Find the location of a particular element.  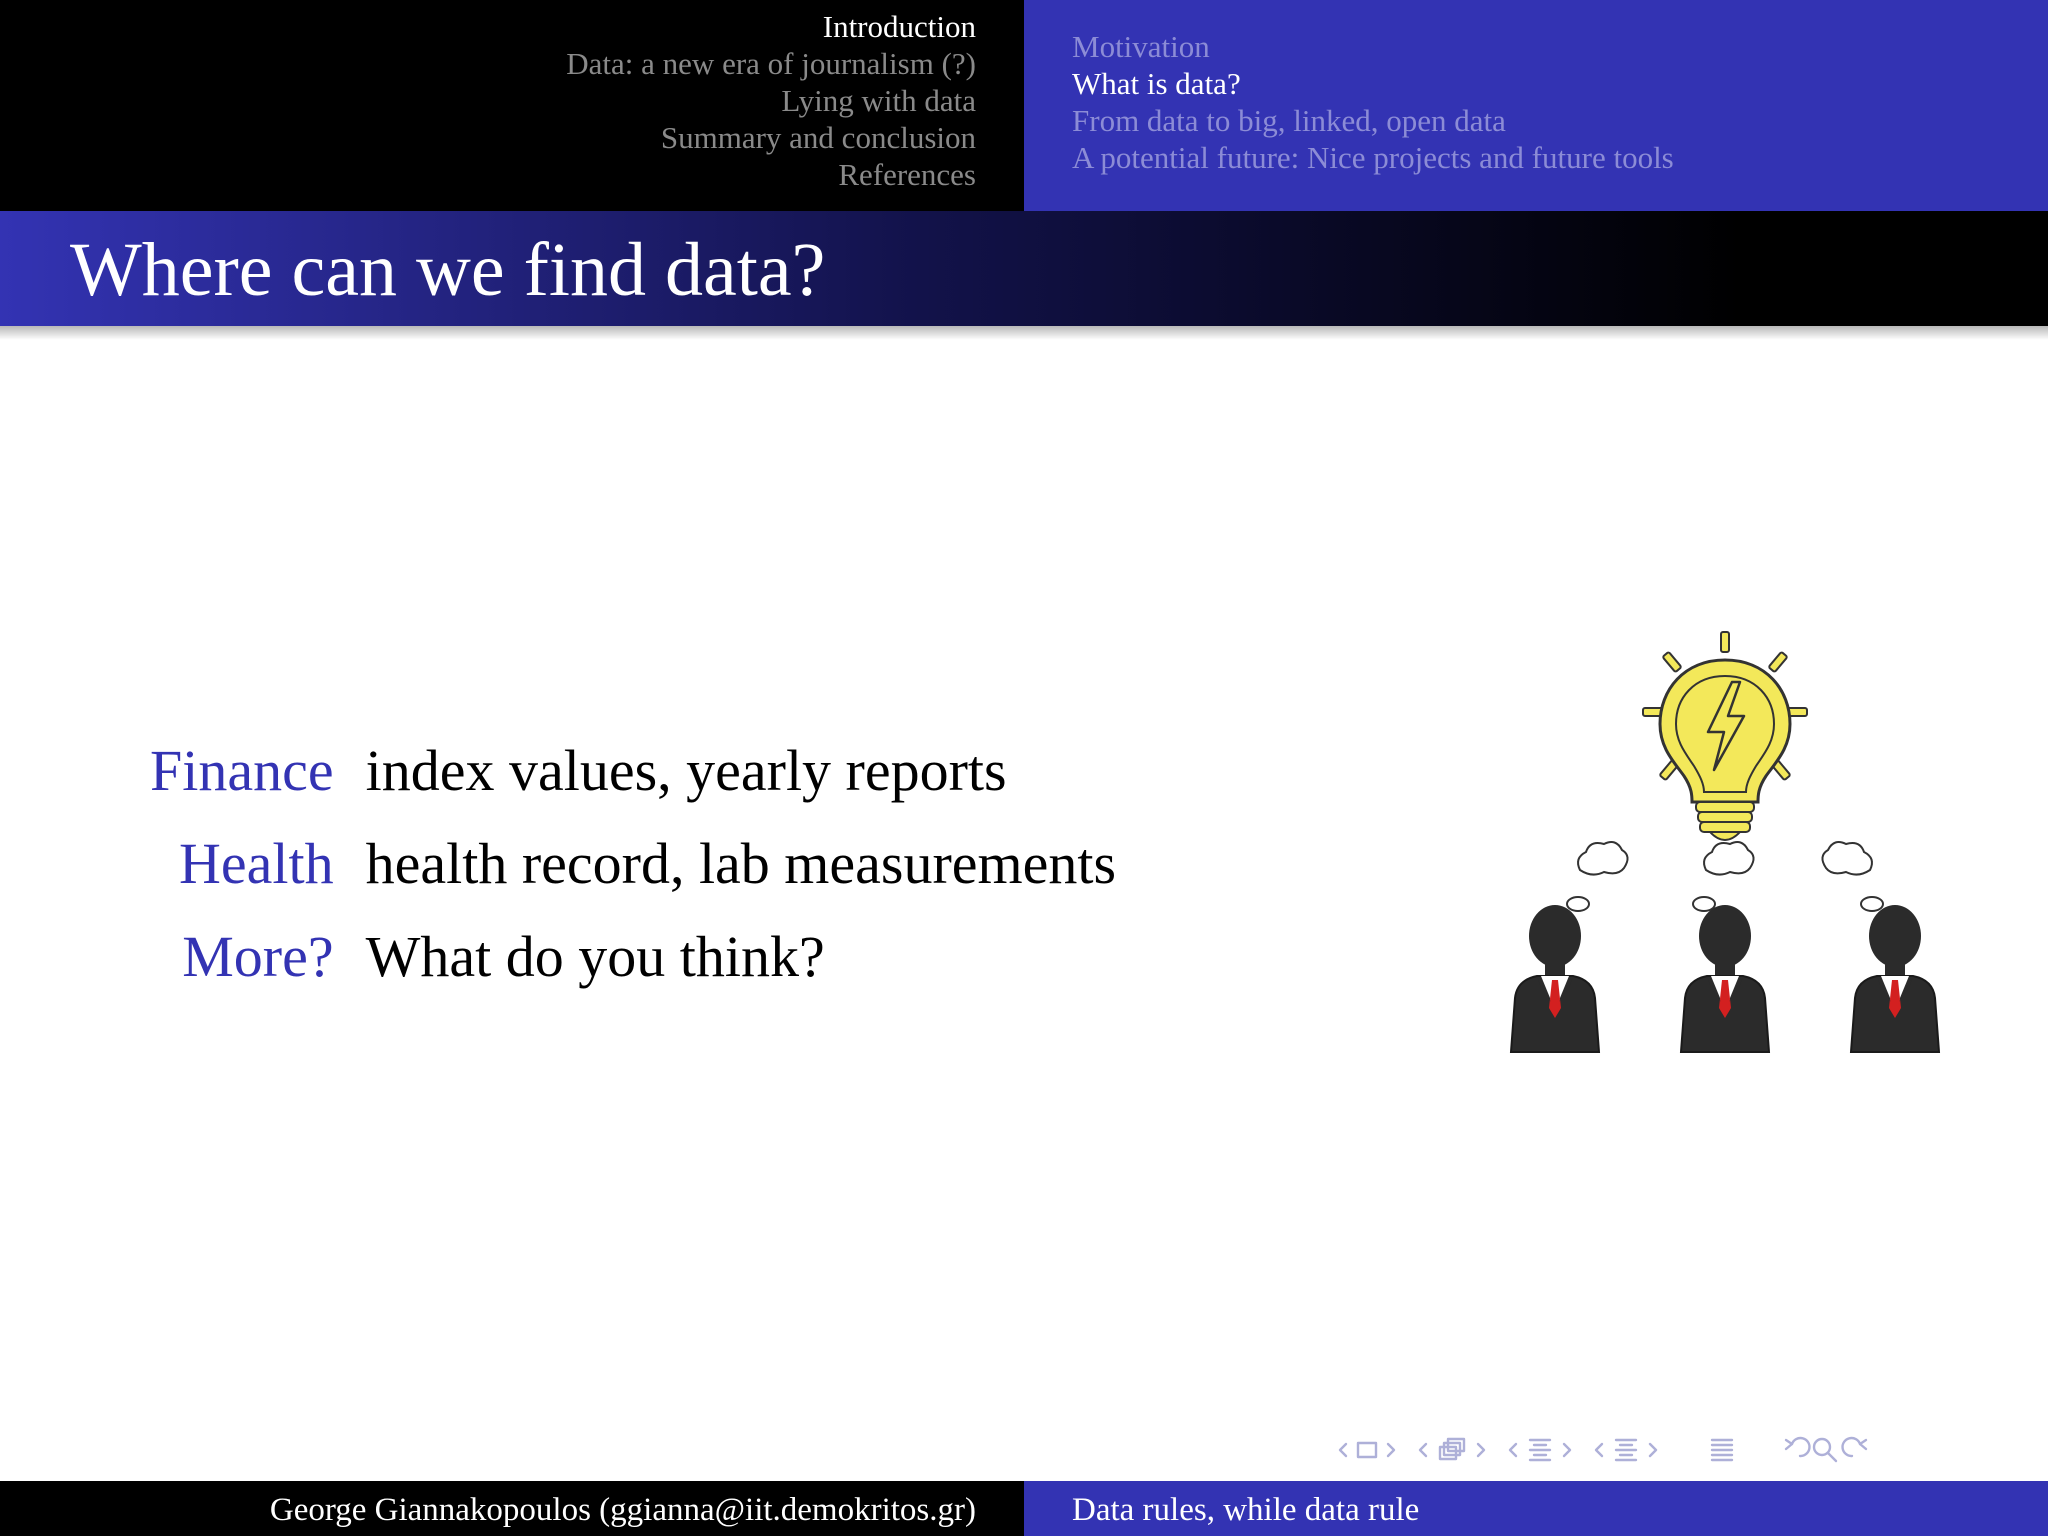

navigation-bar is located at coordinates (1603, 1449).